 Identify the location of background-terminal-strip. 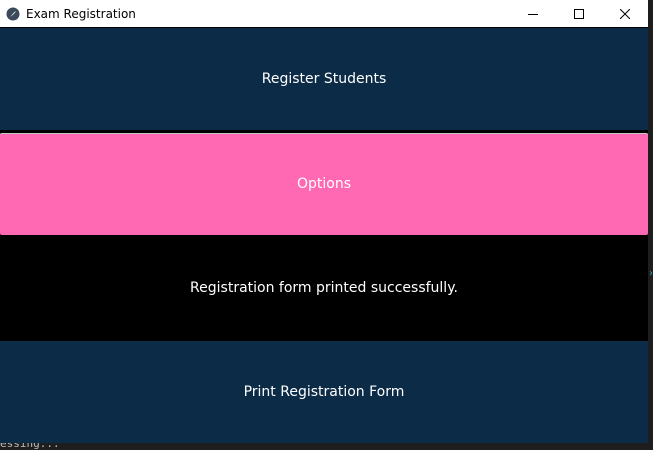
(326, 446).